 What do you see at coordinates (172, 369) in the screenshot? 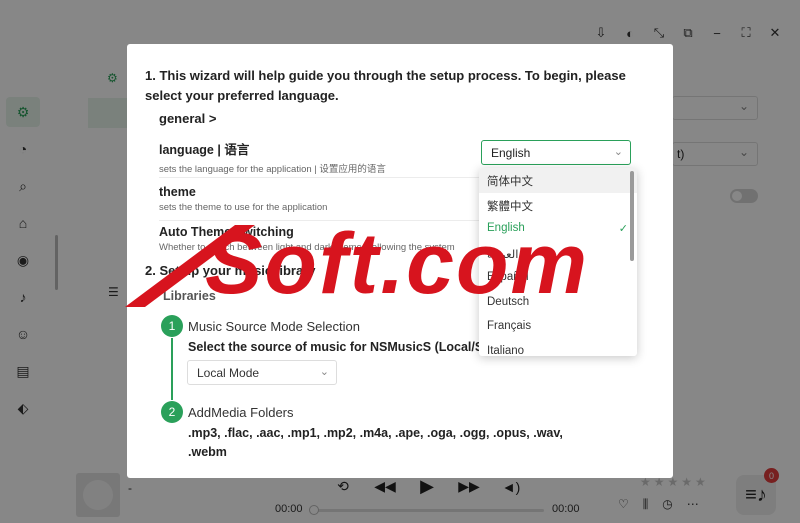
I see `step-connector` at bounding box center [172, 369].